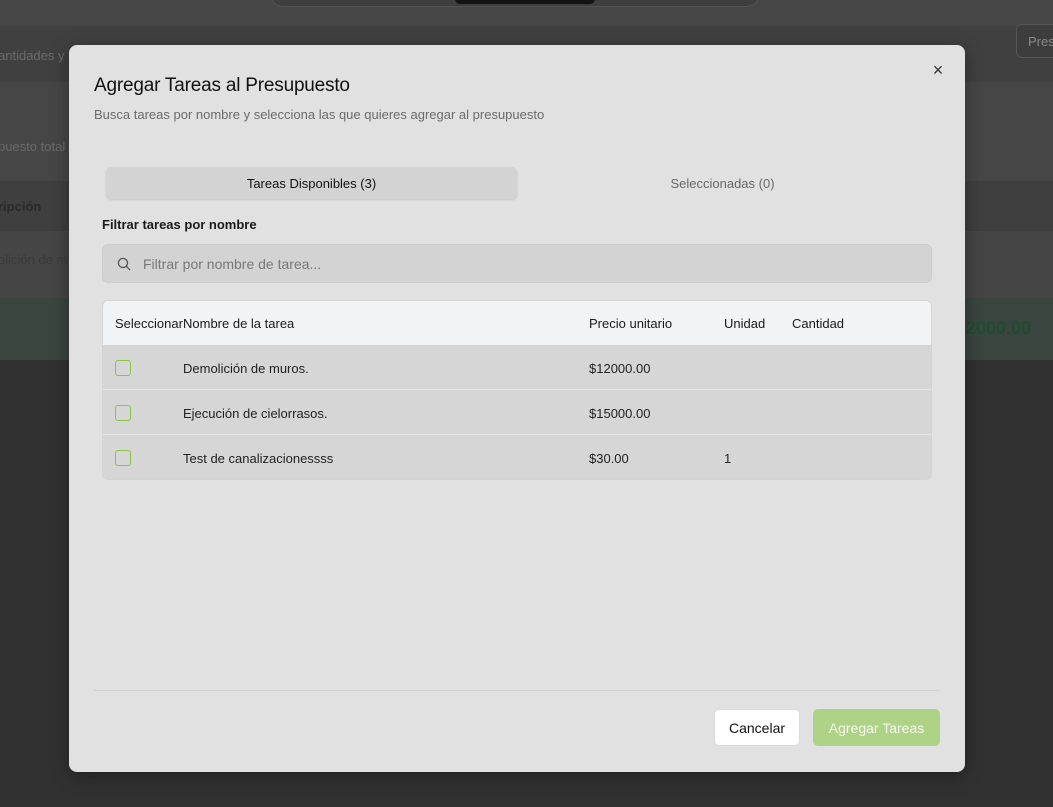  What do you see at coordinates (525, 2) in the screenshot?
I see `background-top-pill-handle` at bounding box center [525, 2].